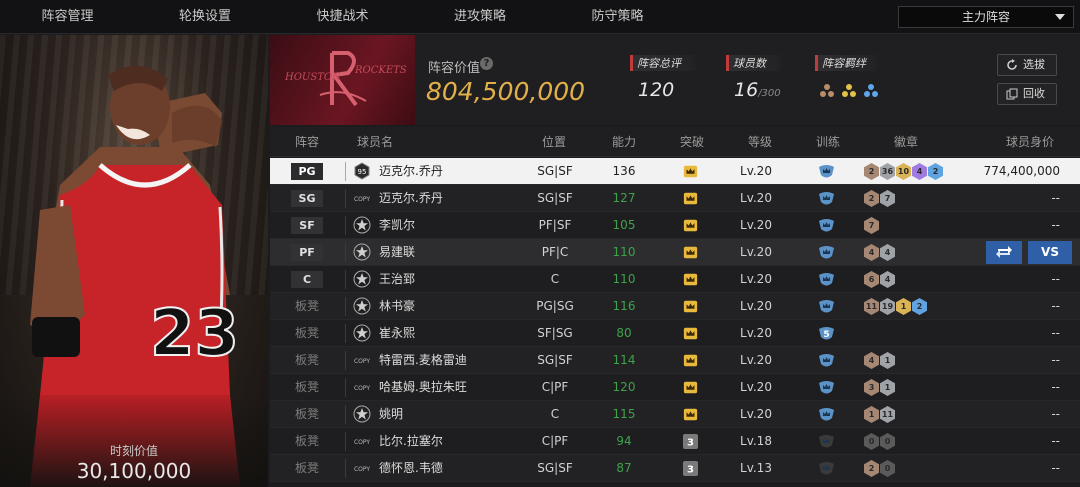 This screenshot has width=1080, height=487. I want to click on tab-quick-tactics: 快捷战术, so click(342, 17).